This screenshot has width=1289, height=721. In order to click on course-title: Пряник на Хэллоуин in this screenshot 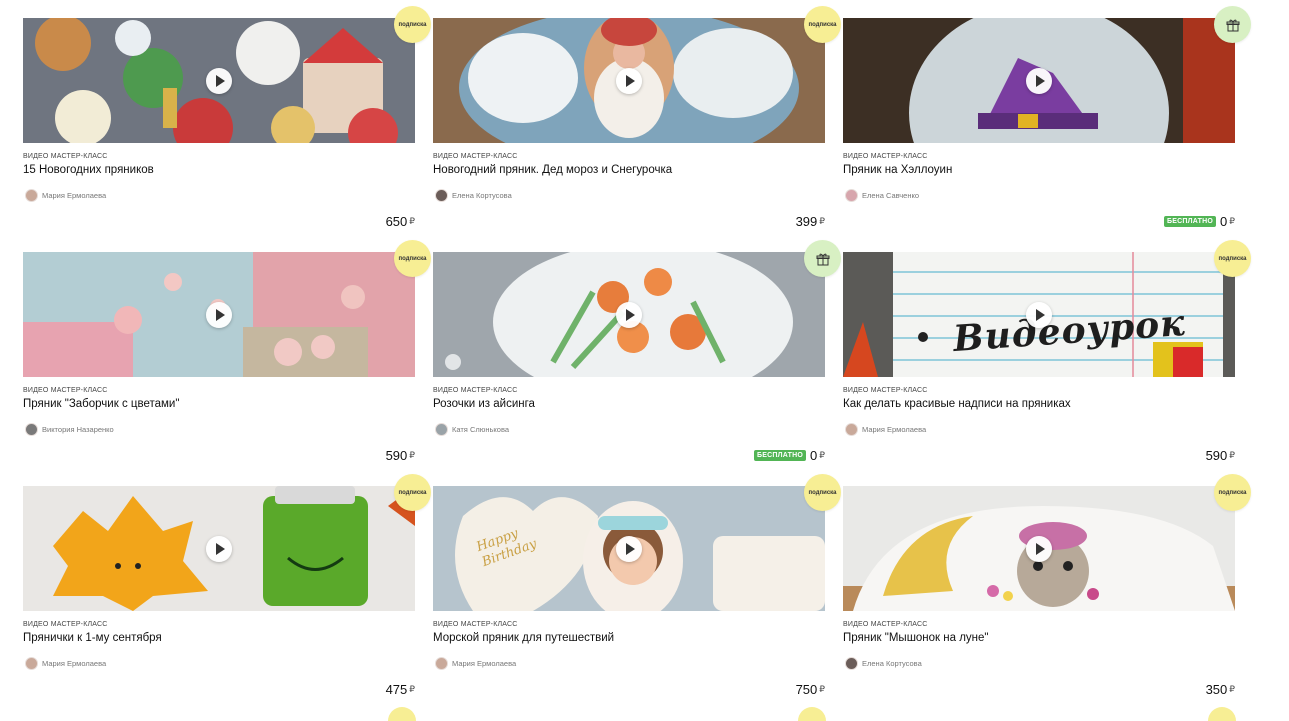, I will do `click(897, 170)`.